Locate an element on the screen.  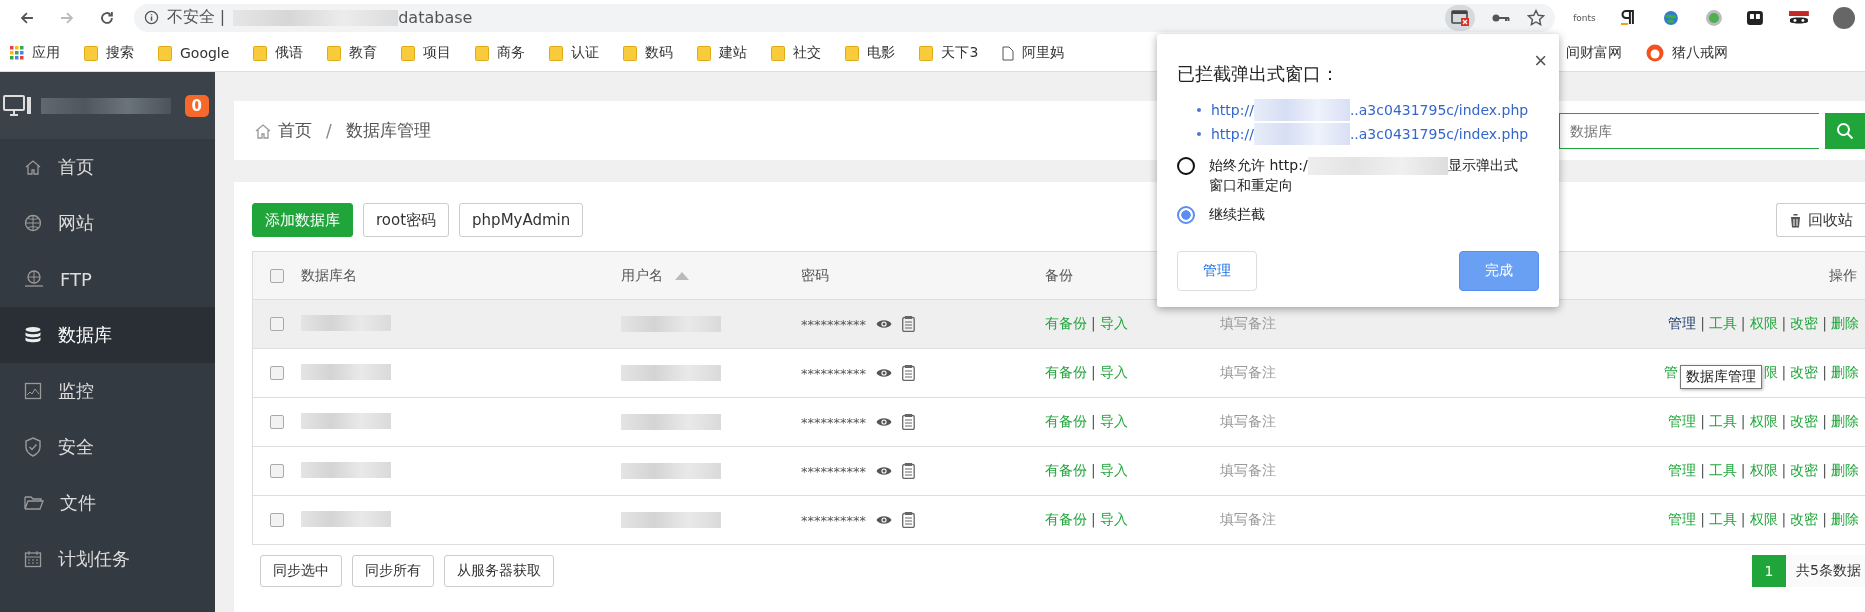
sidebar-item: 文件 is located at coordinates (107, 503).